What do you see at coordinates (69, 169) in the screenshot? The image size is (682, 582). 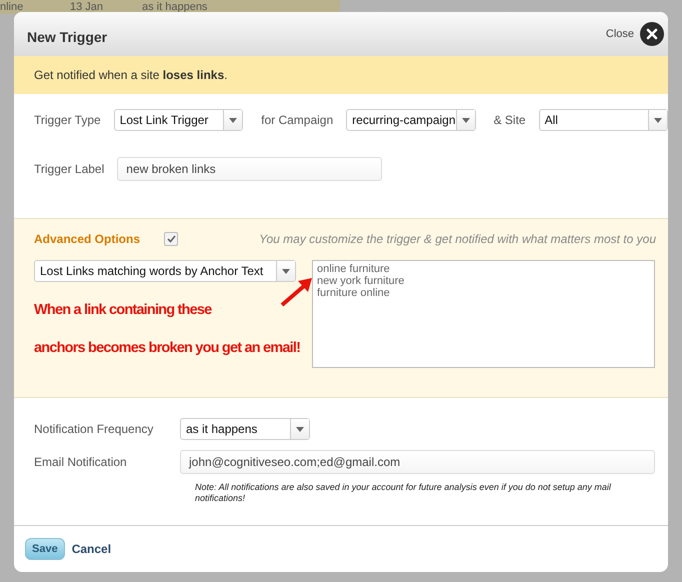 I see `field-label: Trigger Label` at bounding box center [69, 169].